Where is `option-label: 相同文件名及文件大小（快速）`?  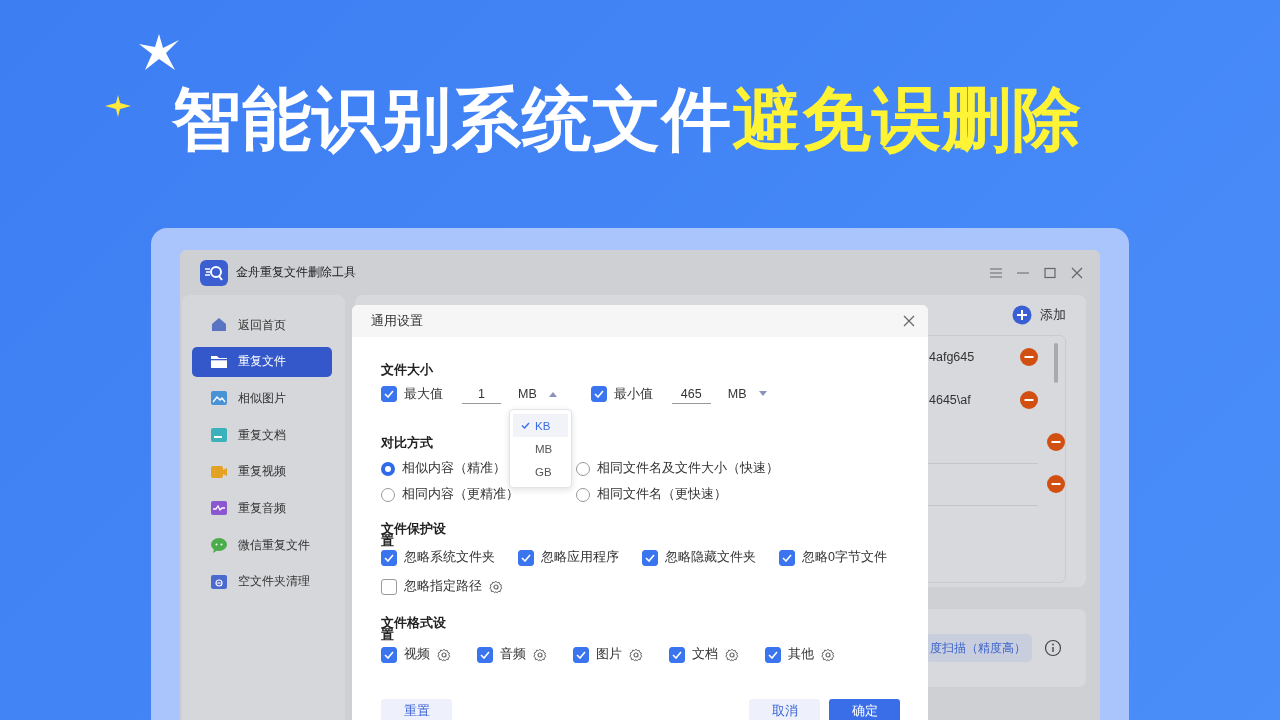 option-label: 相同文件名及文件大小（快速） is located at coordinates (688, 468).